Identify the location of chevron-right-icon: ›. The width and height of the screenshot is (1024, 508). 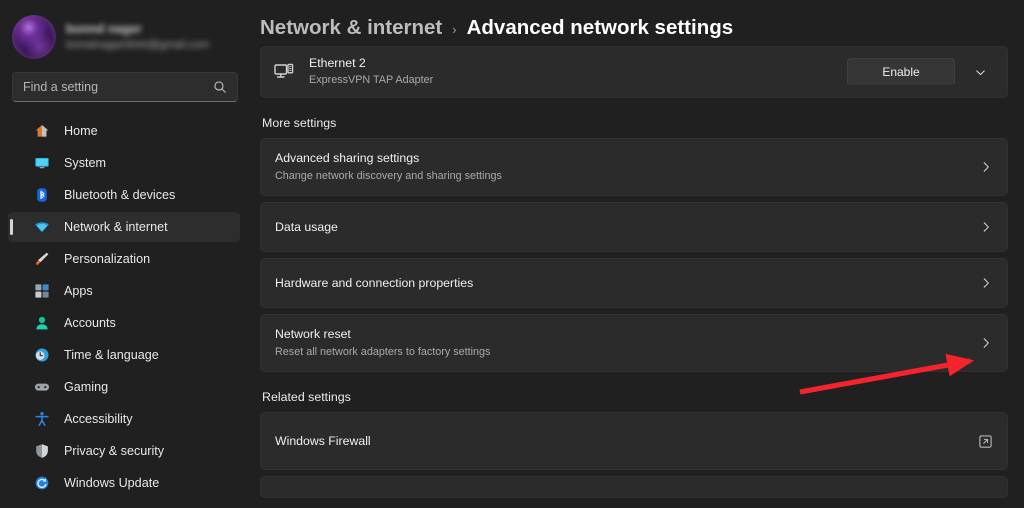
(454, 29).